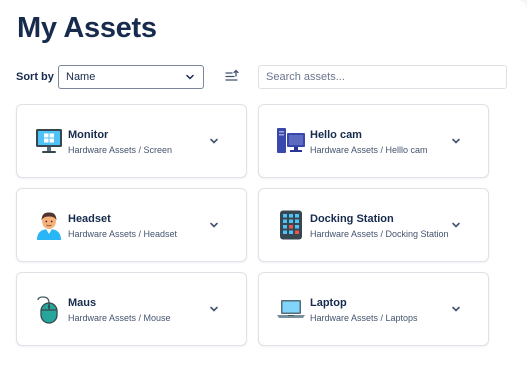 The image size is (527, 370). What do you see at coordinates (131, 225) in the screenshot?
I see `asset-card-headset: Headset Hardware Assets / Headset` at bounding box center [131, 225].